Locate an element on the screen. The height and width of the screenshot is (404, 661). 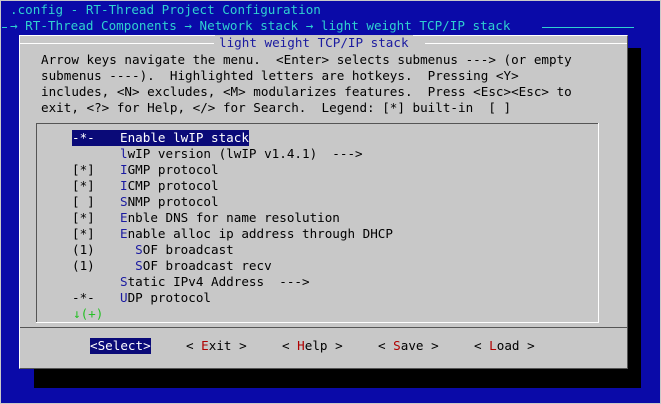
breadcrumb-rule-right is located at coordinates (588, 27).